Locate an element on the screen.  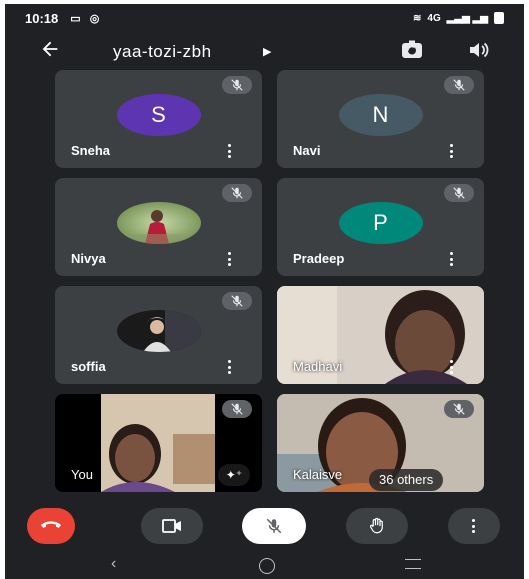
end-call-icon is located at coordinates (51, 524).